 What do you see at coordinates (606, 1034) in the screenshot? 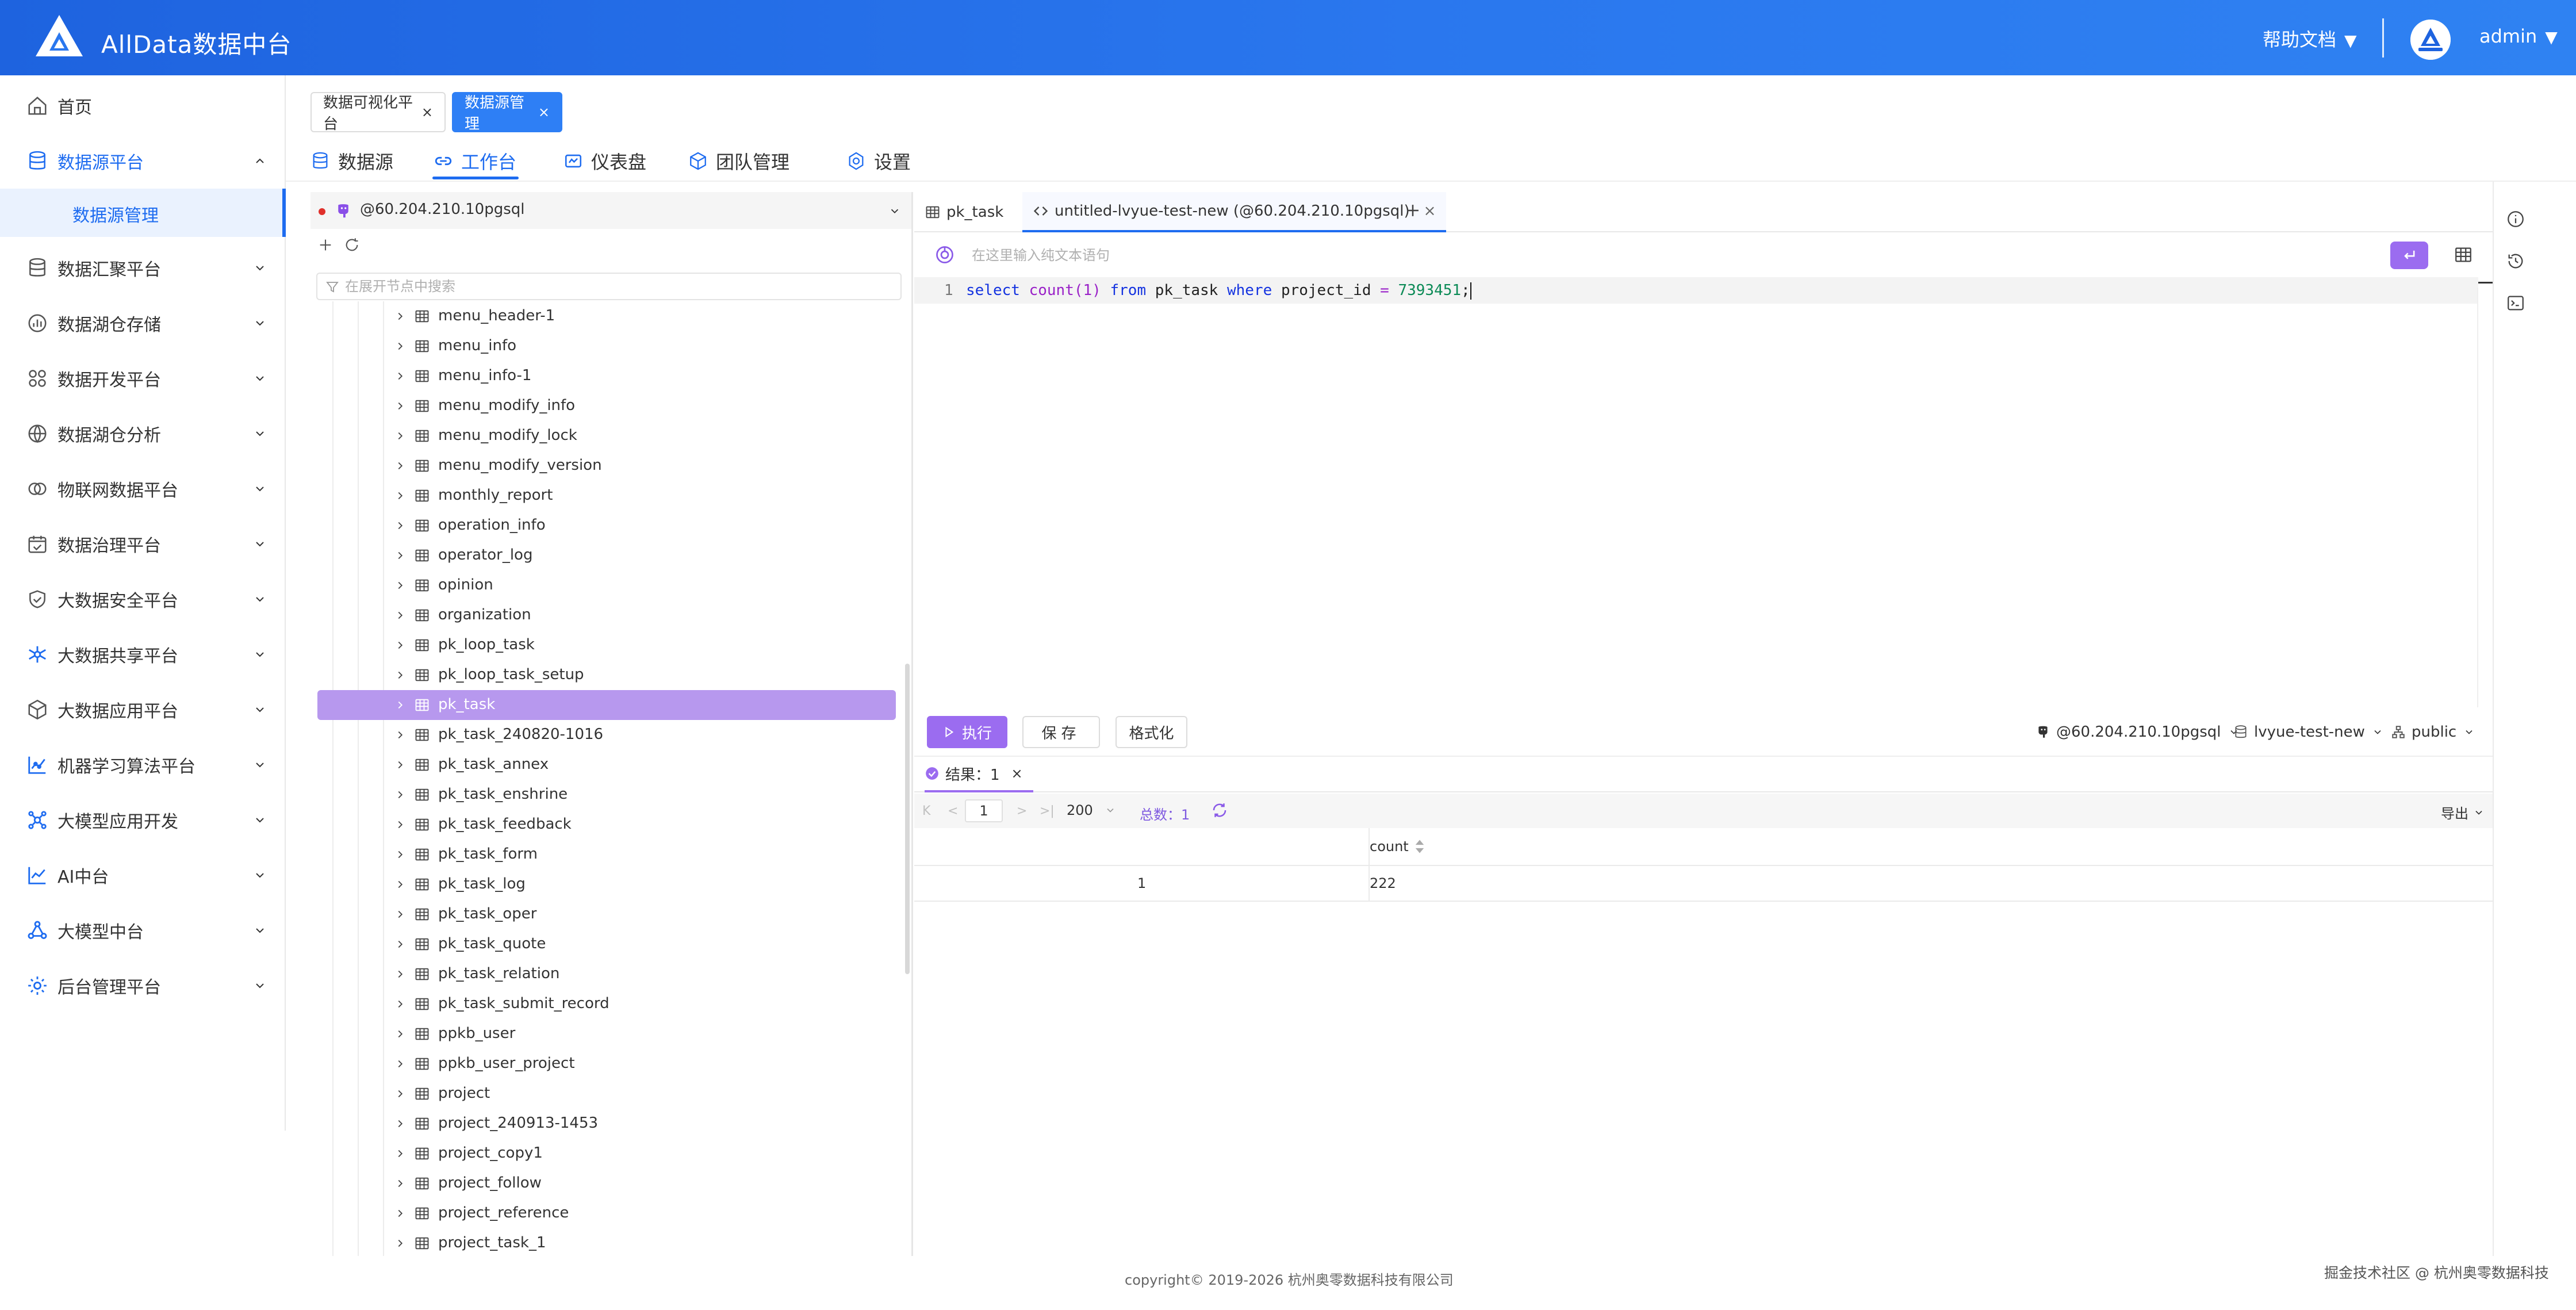
I see `tree-item: ppkb_user` at bounding box center [606, 1034].